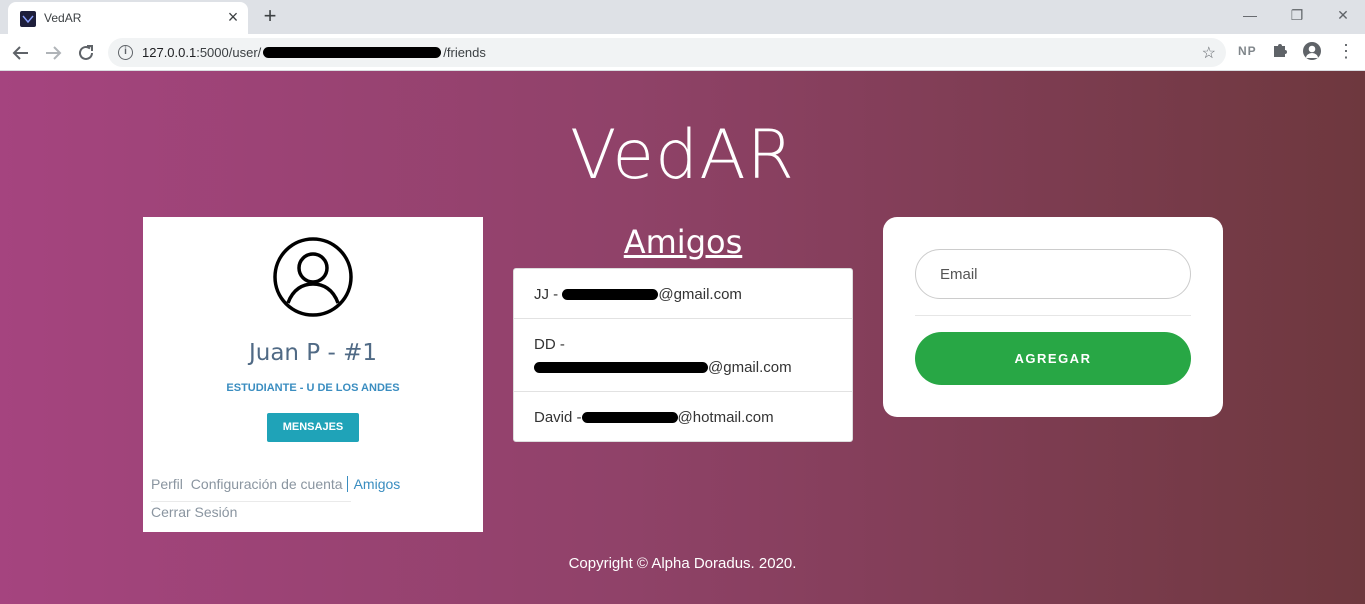 The width and height of the screenshot is (1365, 604). What do you see at coordinates (548, 294) in the screenshot?
I see `friend-name: JJ -` at bounding box center [548, 294].